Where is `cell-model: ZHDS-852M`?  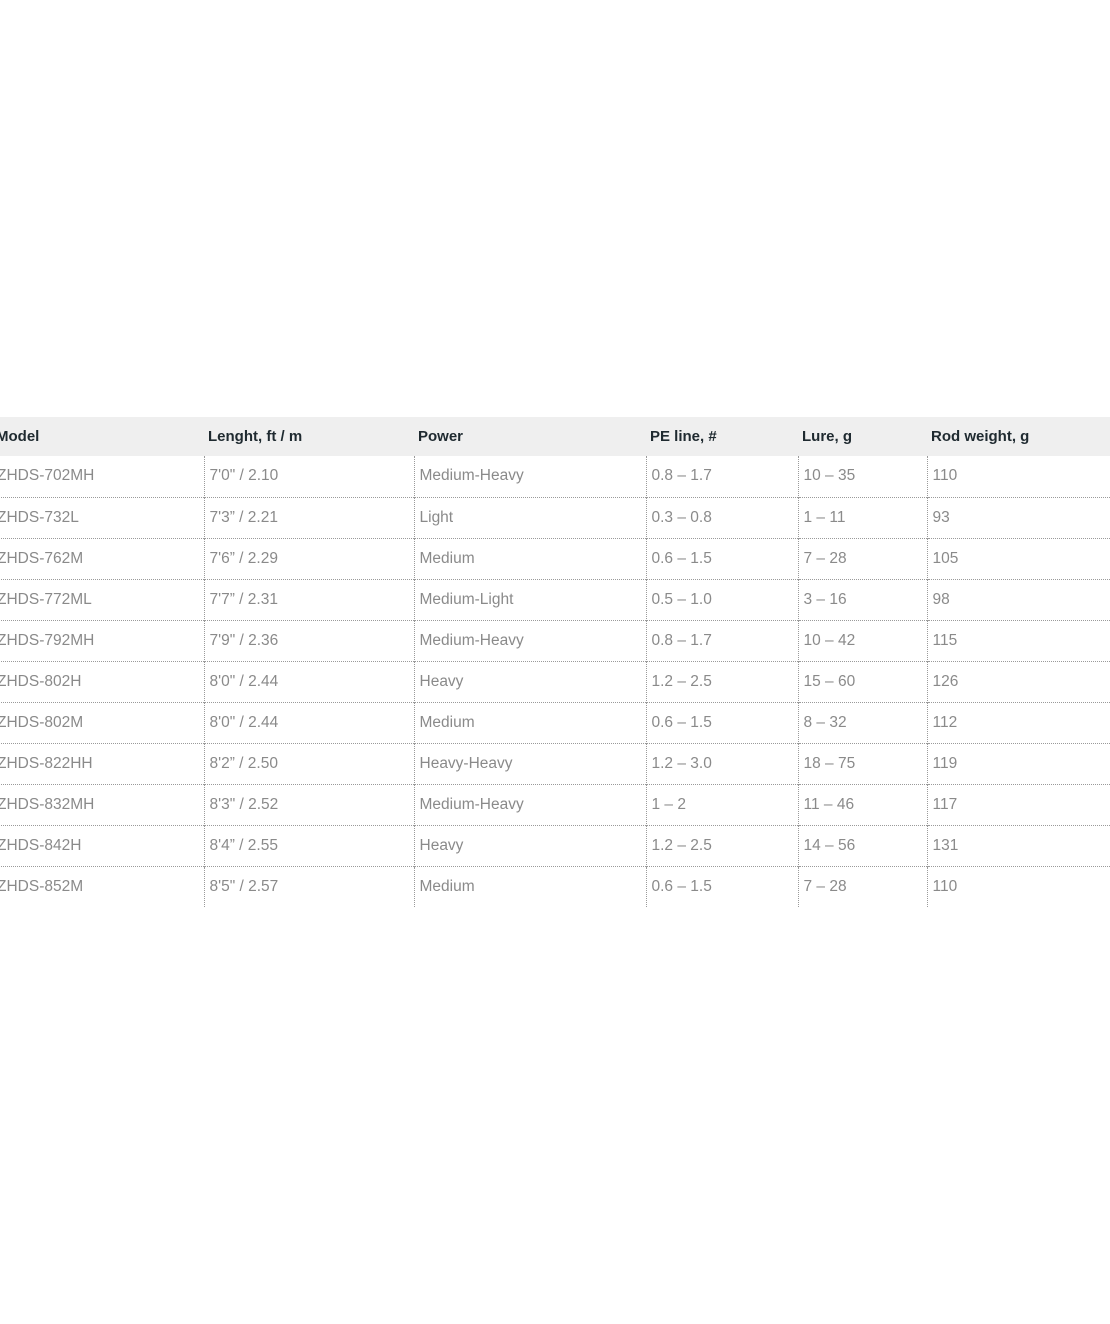 cell-model: ZHDS-852M is located at coordinates (42, 886).